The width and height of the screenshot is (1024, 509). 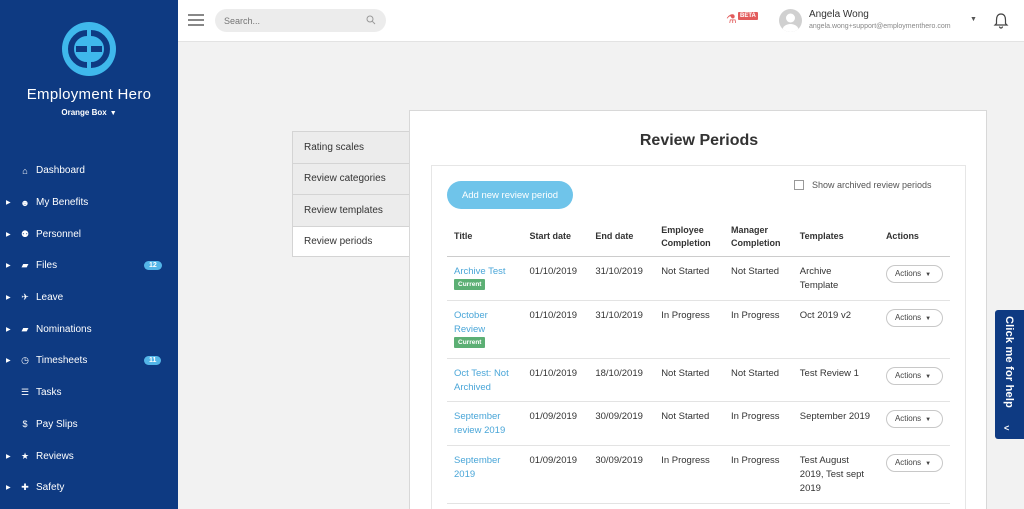 I want to click on beta-feature-button: ⚗ BETA, so click(x=743, y=20).